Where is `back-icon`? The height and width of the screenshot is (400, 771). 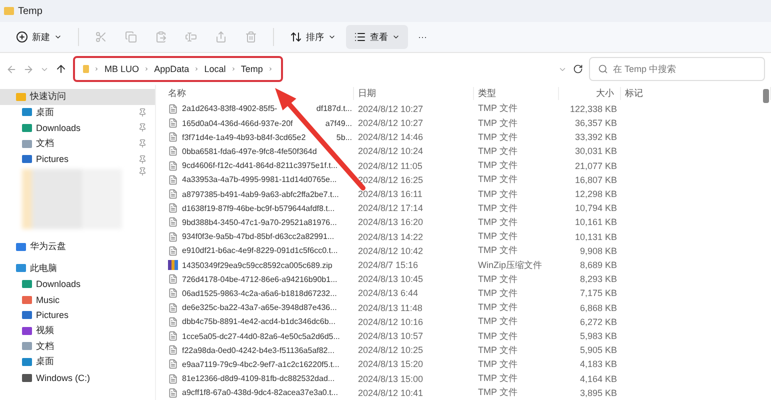 back-icon is located at coordinates (11, 69).